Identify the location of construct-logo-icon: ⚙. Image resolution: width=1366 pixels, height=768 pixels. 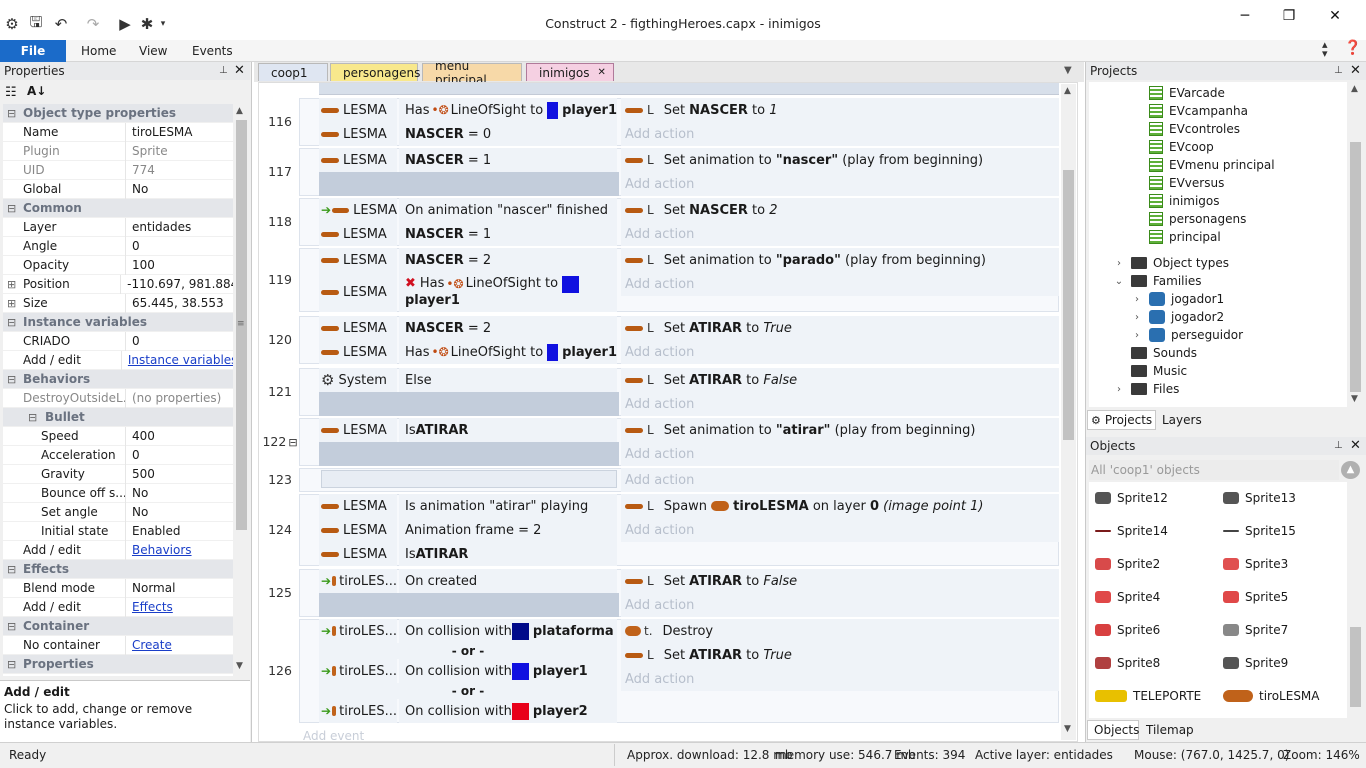
(12, 24).